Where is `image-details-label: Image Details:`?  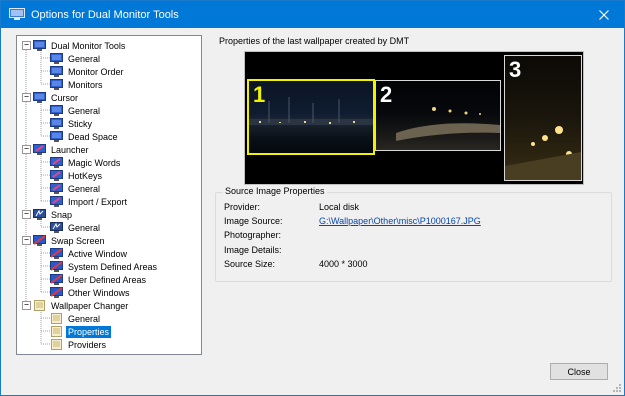 image-details-label: Image Details: is located at coordinates (253, 250).